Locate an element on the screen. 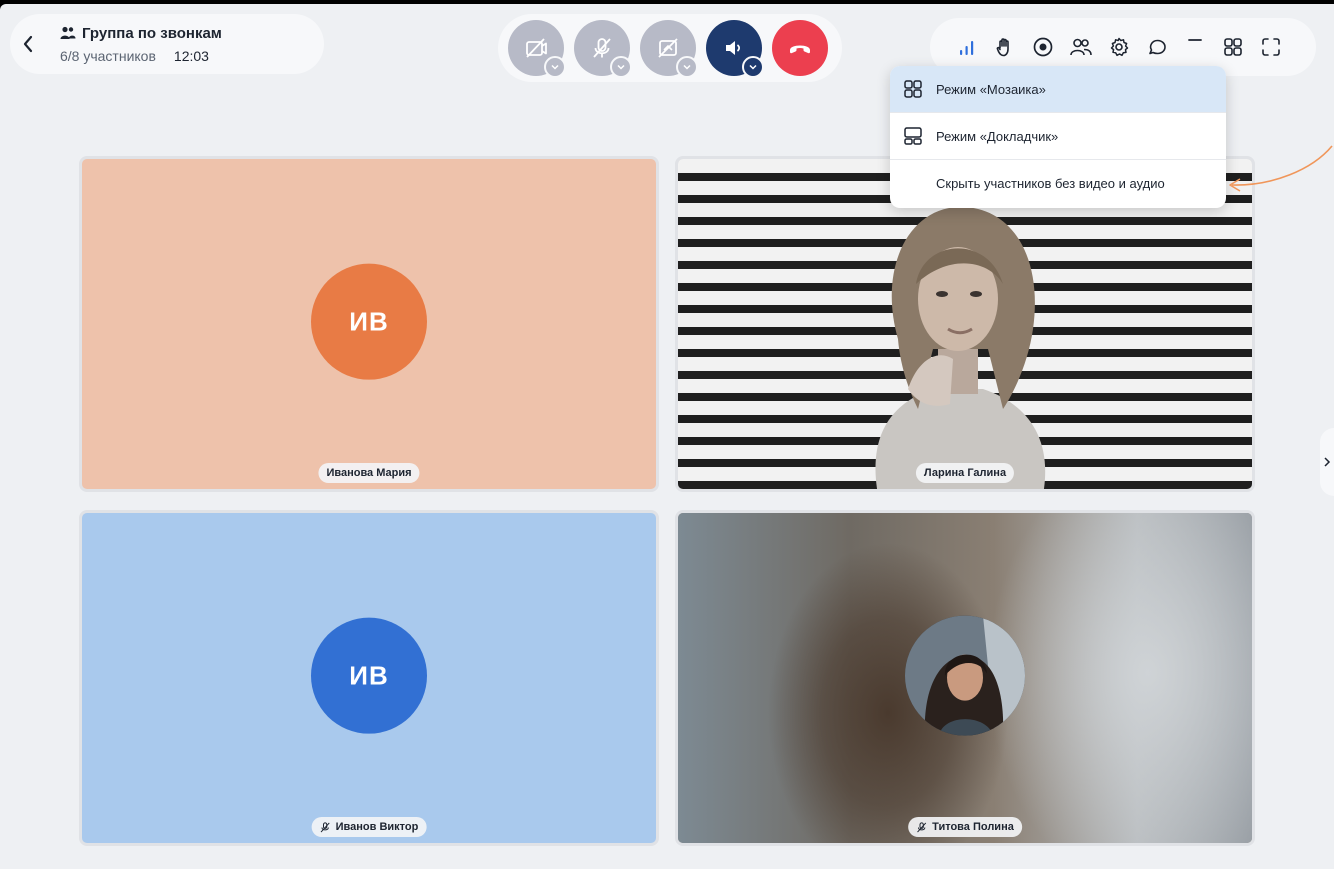 This screenshot has width=1334, height=869. call-info-panel: Группа по звонкам 6/8 участников 12:03 is located at coordinates (167, 44).